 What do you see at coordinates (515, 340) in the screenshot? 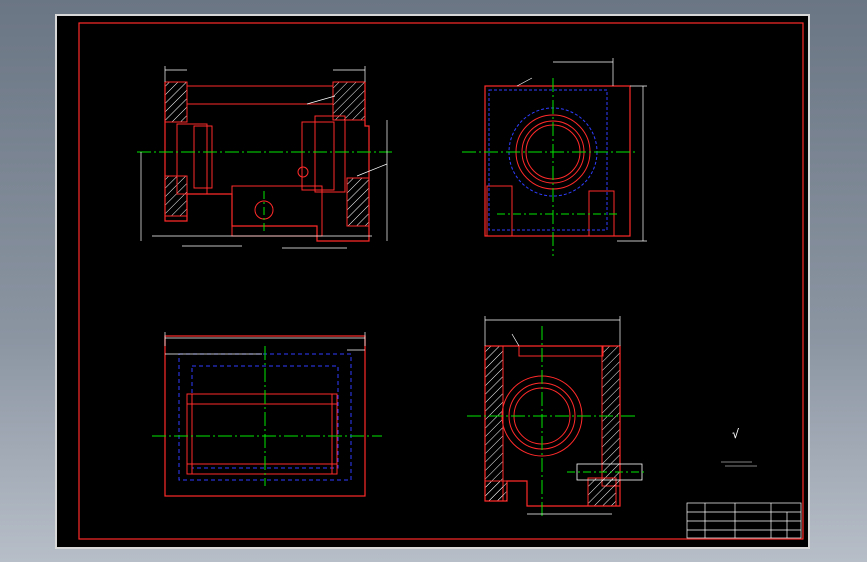
I see `end-dim-leader` at bounding box center [515, 340].